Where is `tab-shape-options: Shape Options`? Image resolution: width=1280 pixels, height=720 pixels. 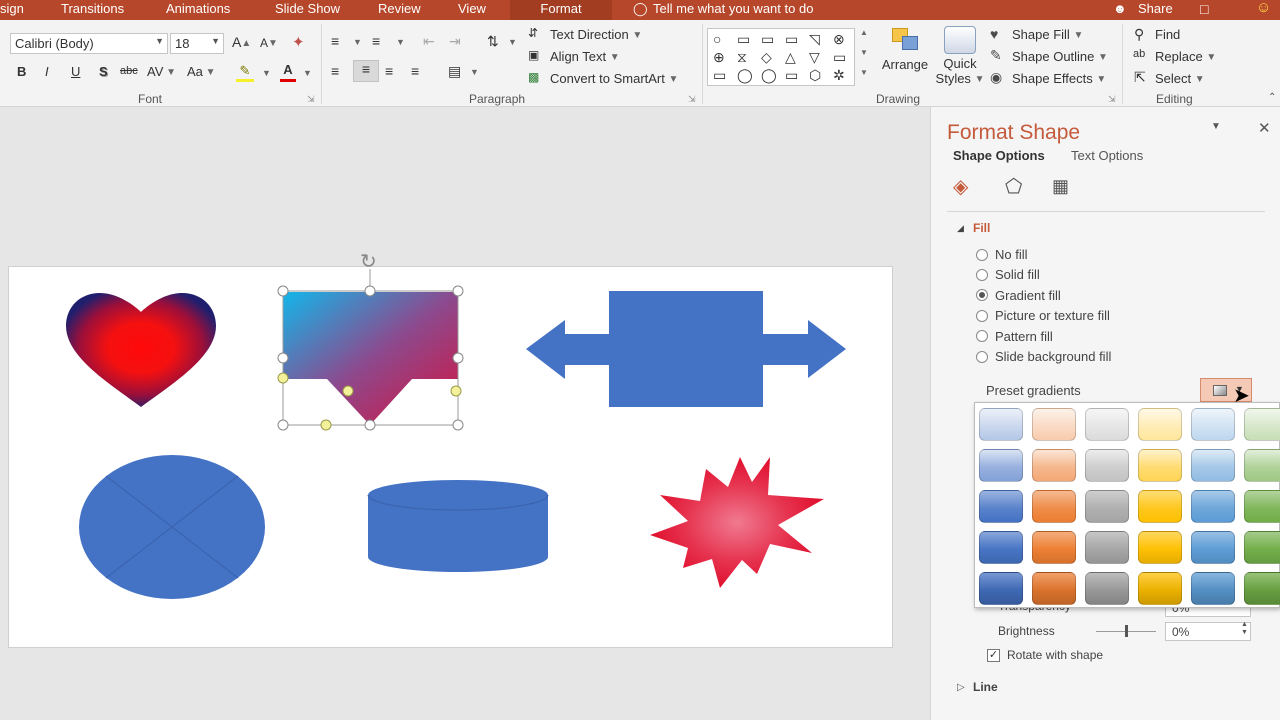
tab-shape-options: Shape Options is located at coordinates (999, 155).